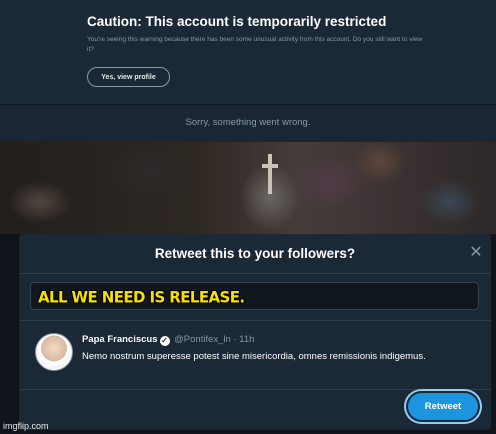 This screenshot has height=434, width=496. What do you see at coordinates (443, 406) in the screenshot?
I see `retweet-button: Retweet` at bounding box center [443, 406].